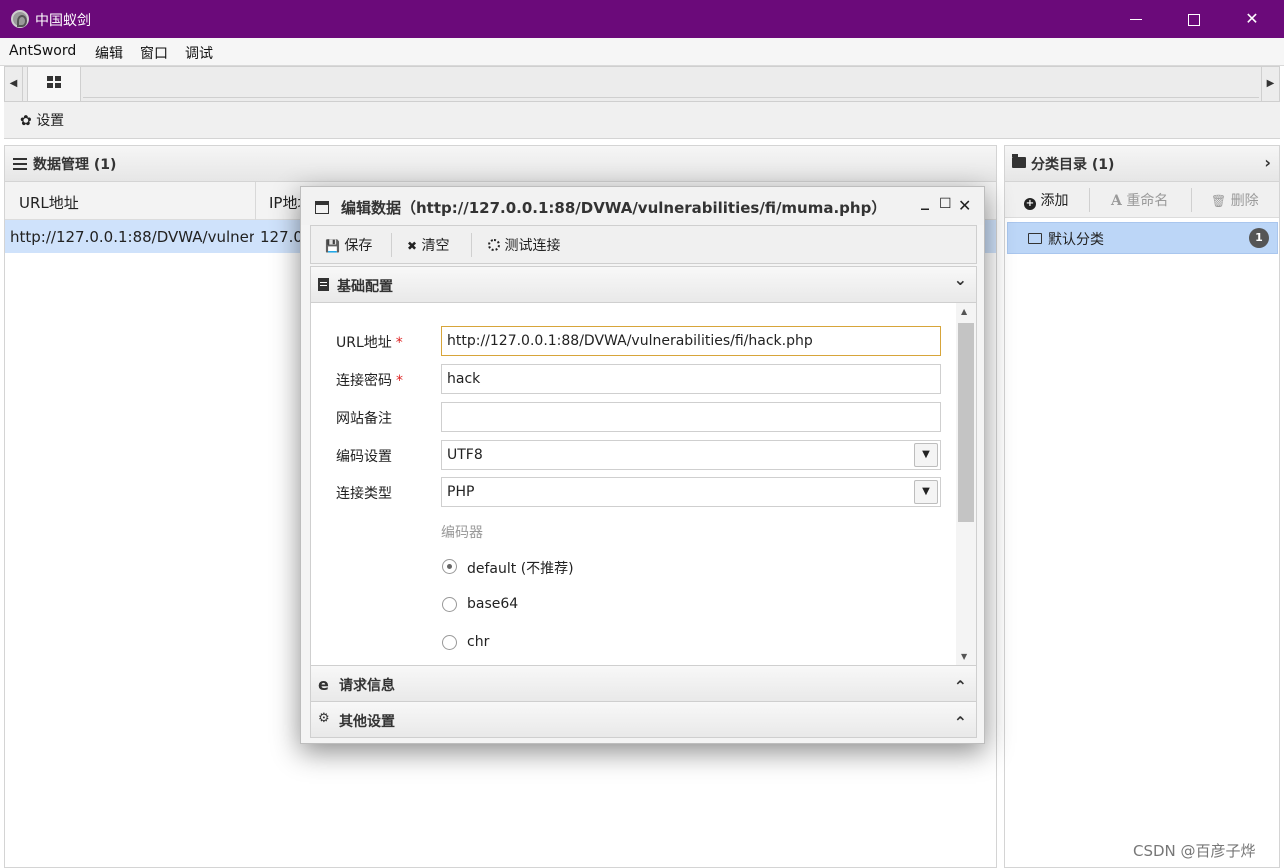 This screenshot has width=1284, height=868. Describe the element at coordinates (449, 642) in the screenshot. I see `encoder-chr-radio` at that location.